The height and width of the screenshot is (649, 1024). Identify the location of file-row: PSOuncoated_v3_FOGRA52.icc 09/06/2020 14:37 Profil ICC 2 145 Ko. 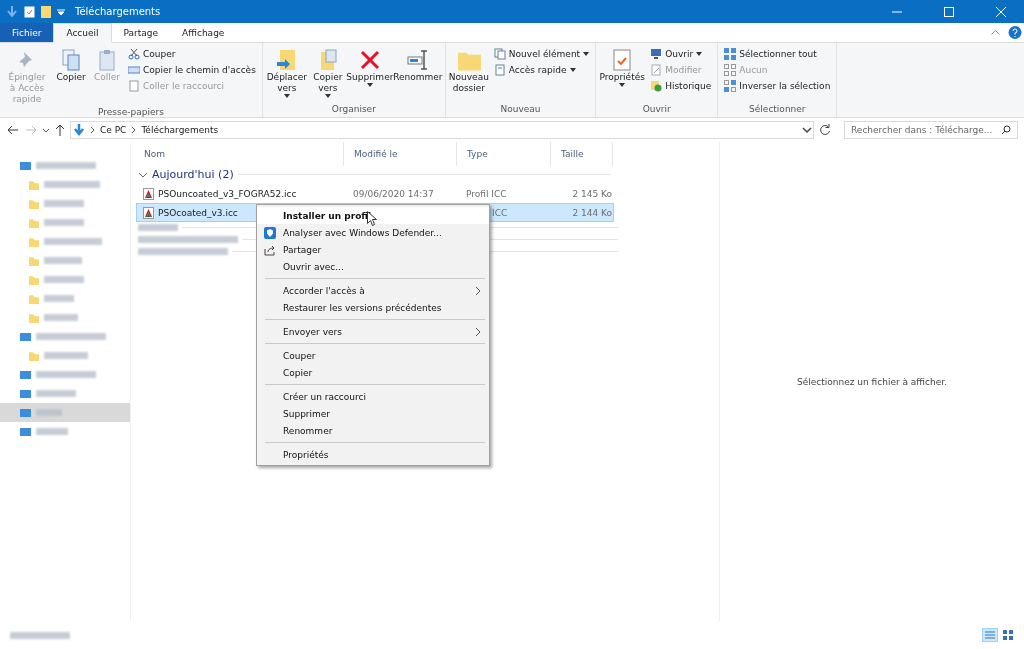
(375, 193).